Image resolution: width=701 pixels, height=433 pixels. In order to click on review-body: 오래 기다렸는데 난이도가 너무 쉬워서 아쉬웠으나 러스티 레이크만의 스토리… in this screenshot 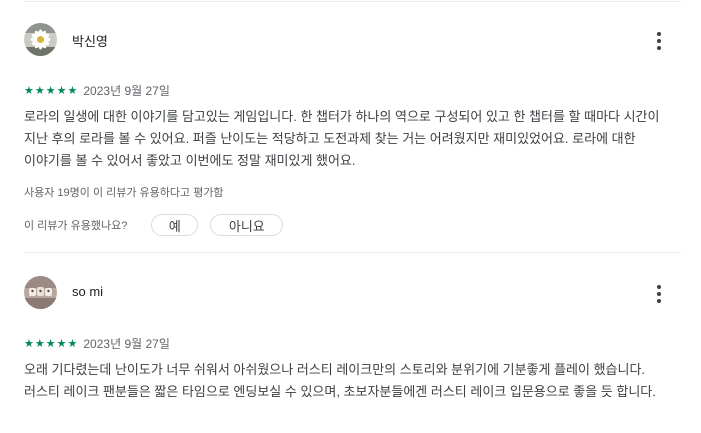, I will do `click(340, 380)`.